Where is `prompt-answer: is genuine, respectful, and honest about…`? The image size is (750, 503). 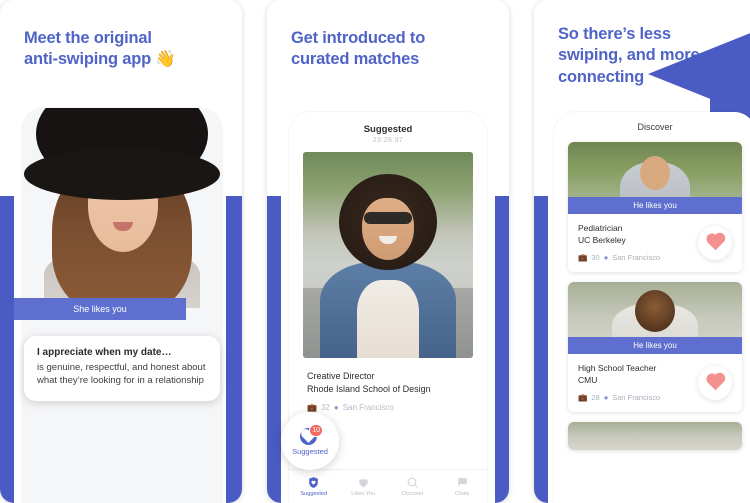 prompt-answer: is genuine, respectful, and honest about… is located at coordinates (121, 374).